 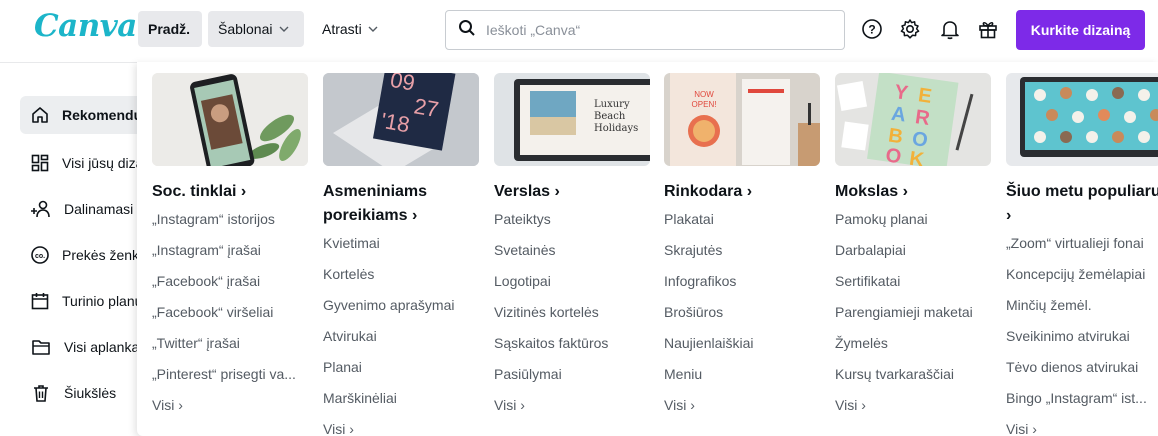 What do you see at coordinates (572, 374) in the screenshot?
I see `menu-link: Pasiūlymai` at bounding box center [572, 374].